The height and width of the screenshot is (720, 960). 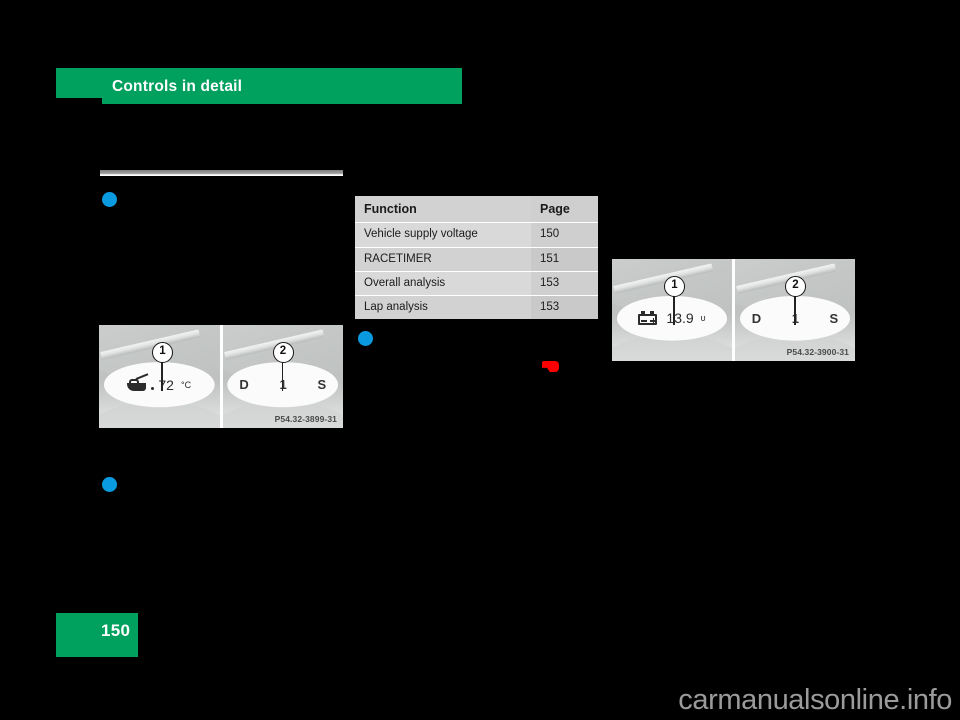 I want to click on cell-page: 150, so click(x=564, y=235).